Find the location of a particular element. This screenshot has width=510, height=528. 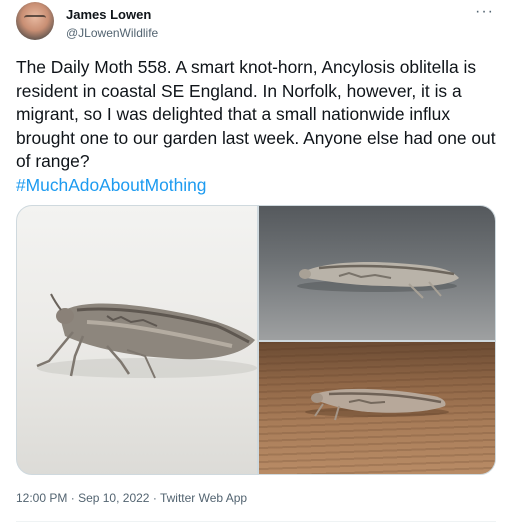

photo-moth-grey-background is located at coordinates (377, 273).